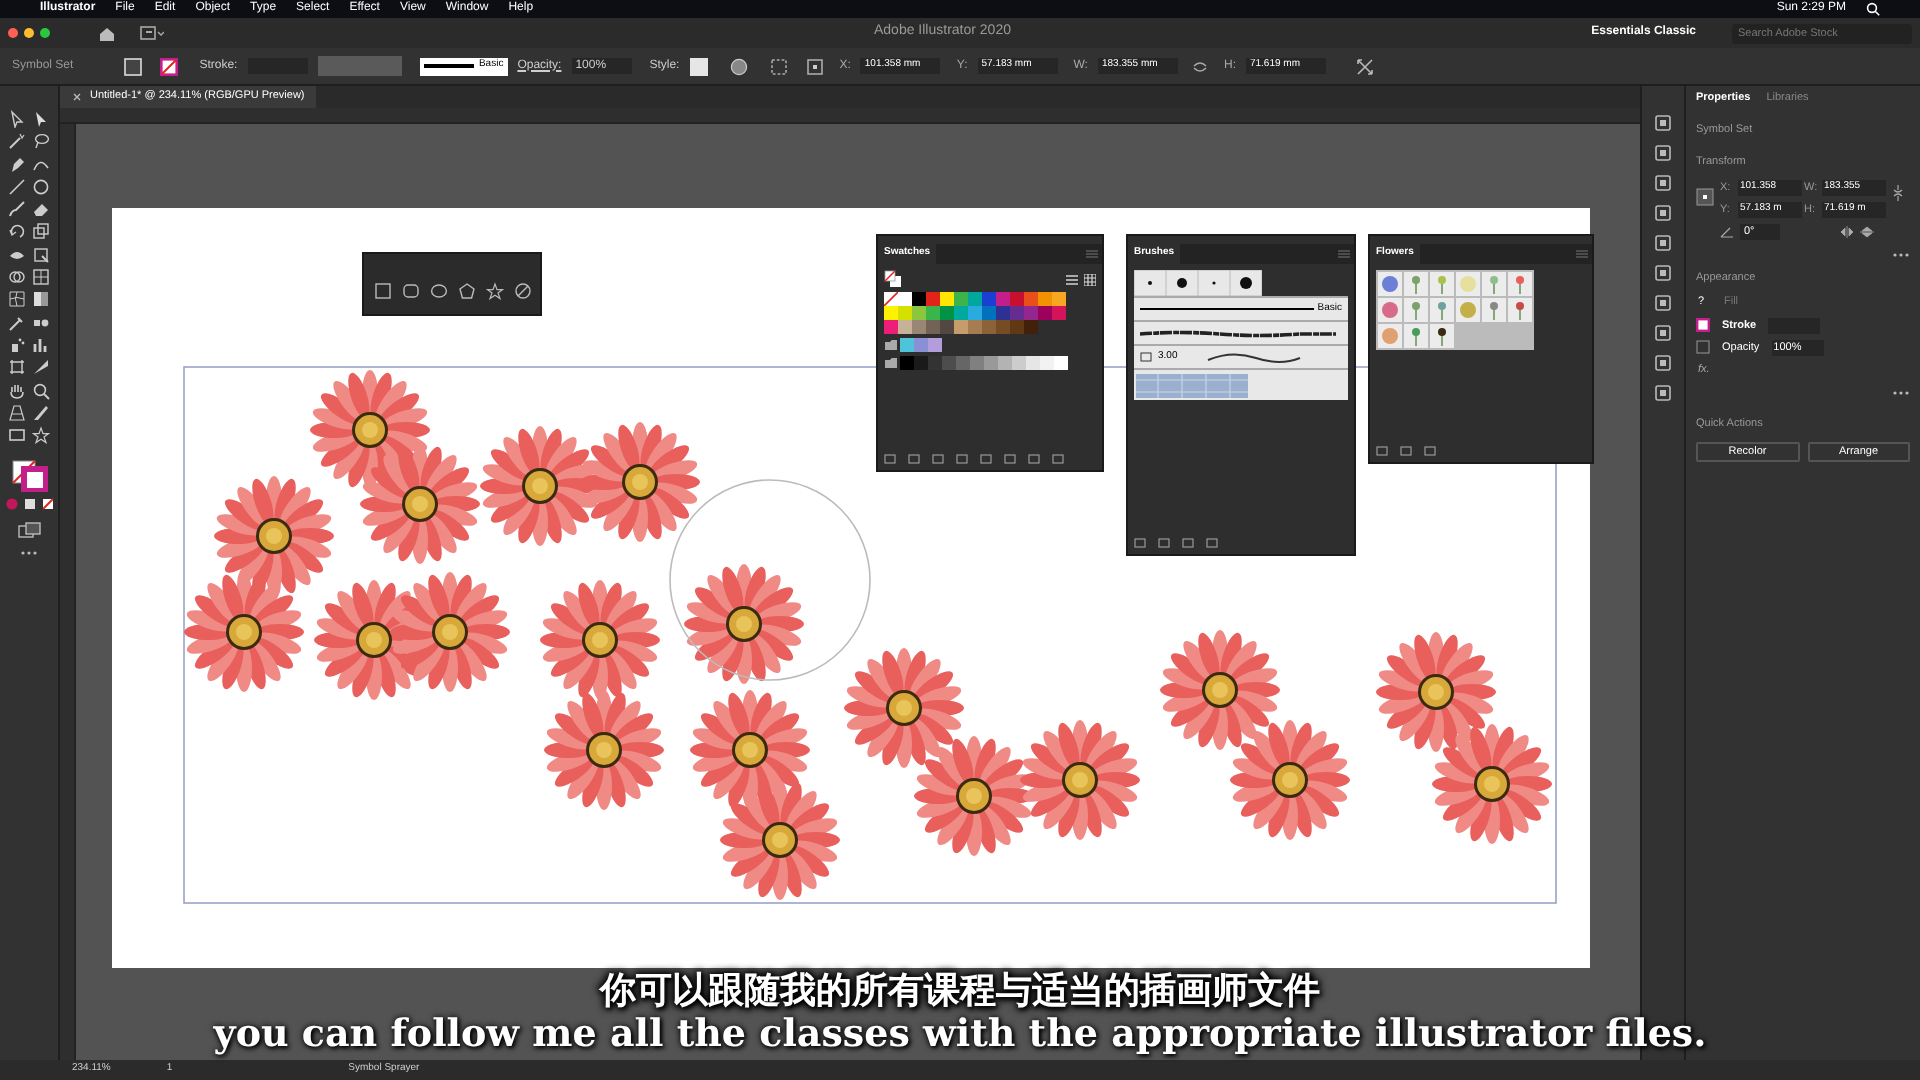 The image size is (1920, 1080). Describe the element at coordinates (960, 990) in the screenshot. I see `subtitle-chinese: 你可以跟随我的所有课程与适当的插画师文件` at that location.